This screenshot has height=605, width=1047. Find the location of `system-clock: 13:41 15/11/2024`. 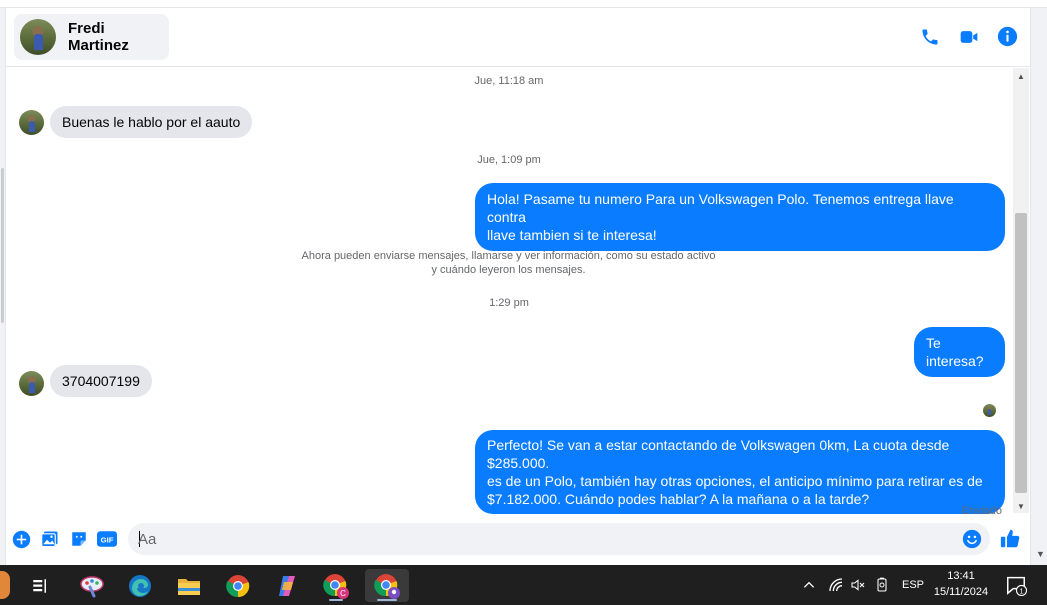

system-clock: 13:41 15/11/2024 is located at coordinates (961, 584).